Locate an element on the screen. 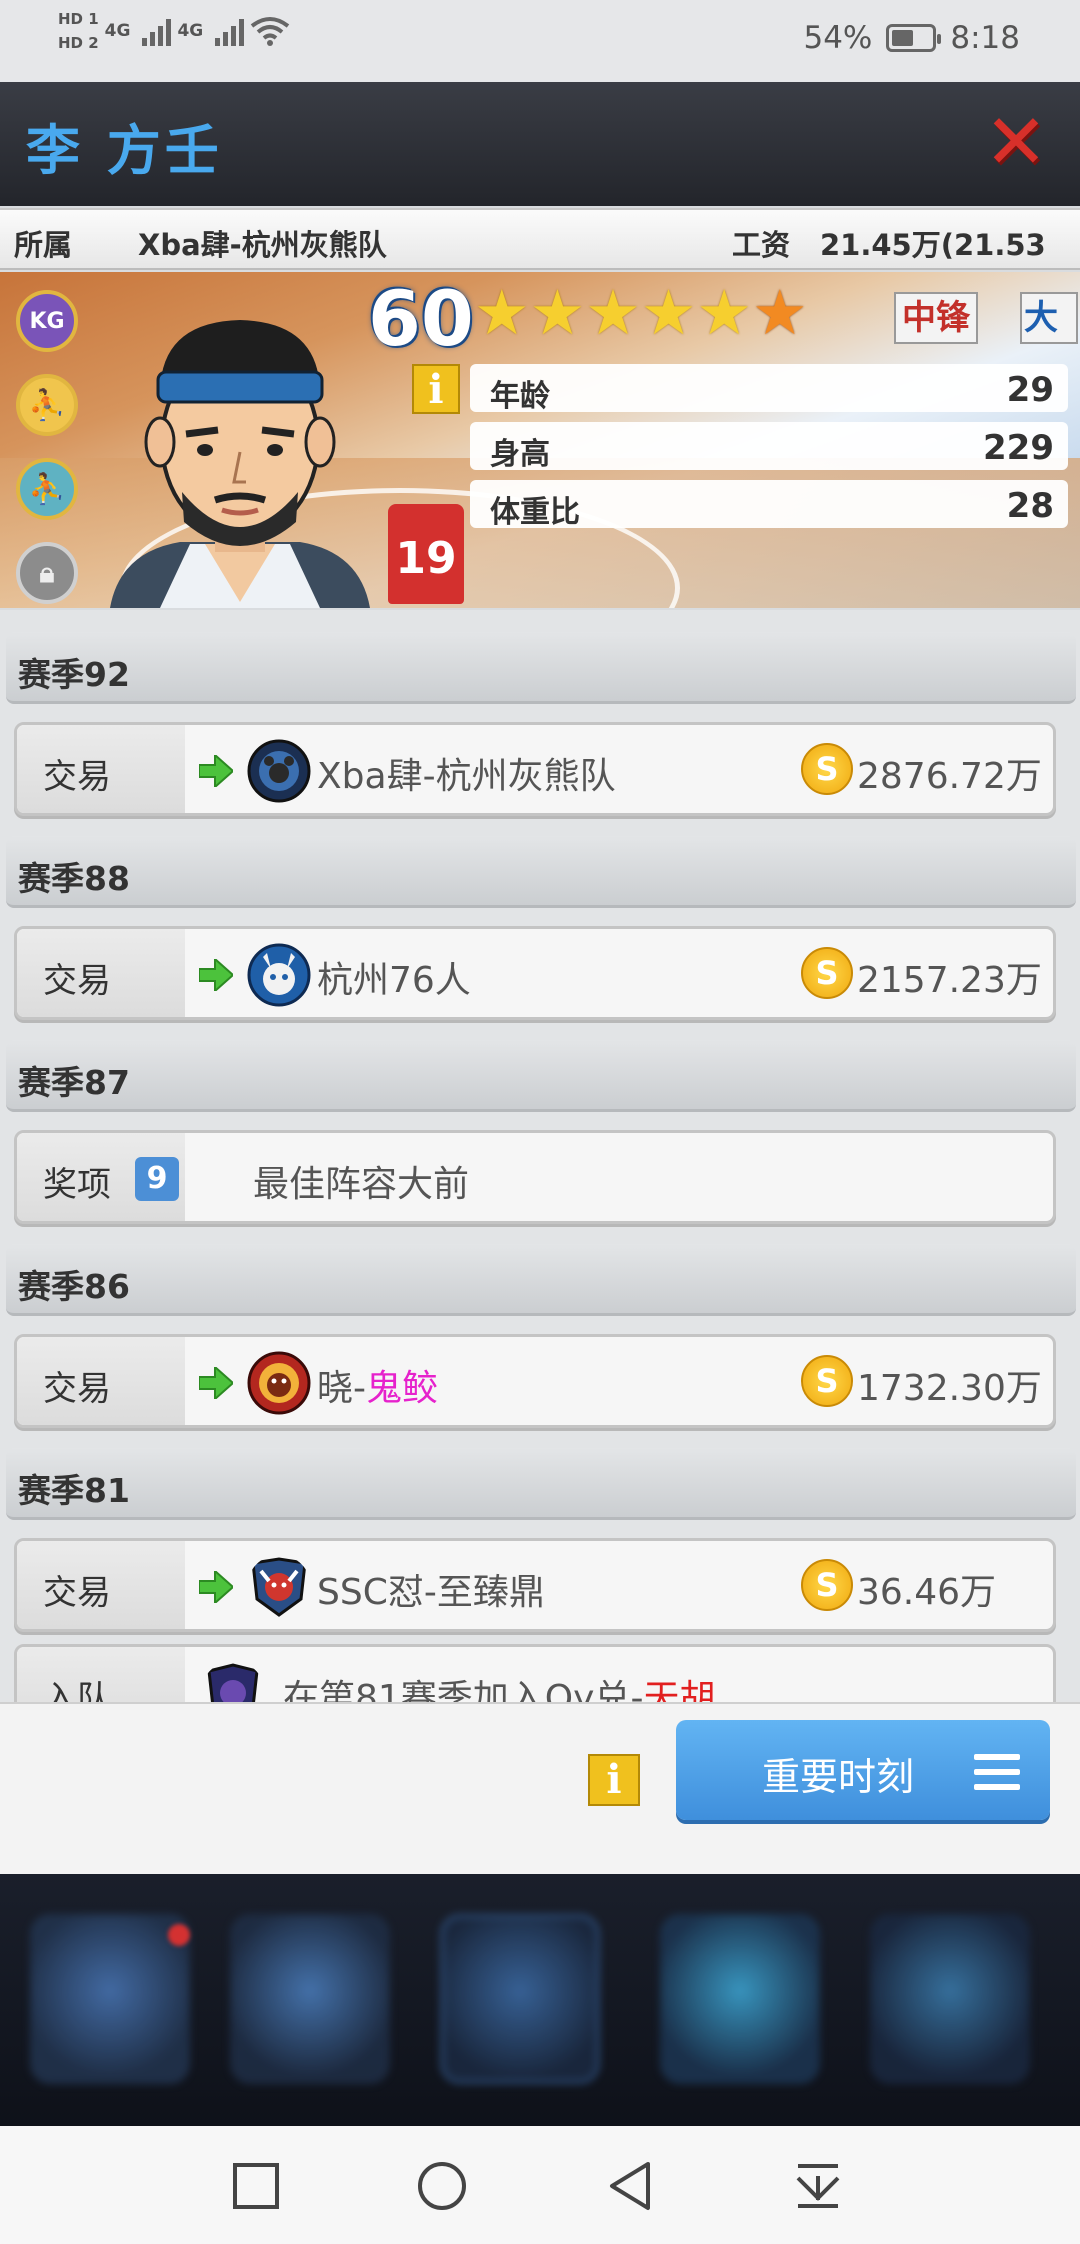  award-name: 最佳阵容大前 is located at coordinates (361, 1184).